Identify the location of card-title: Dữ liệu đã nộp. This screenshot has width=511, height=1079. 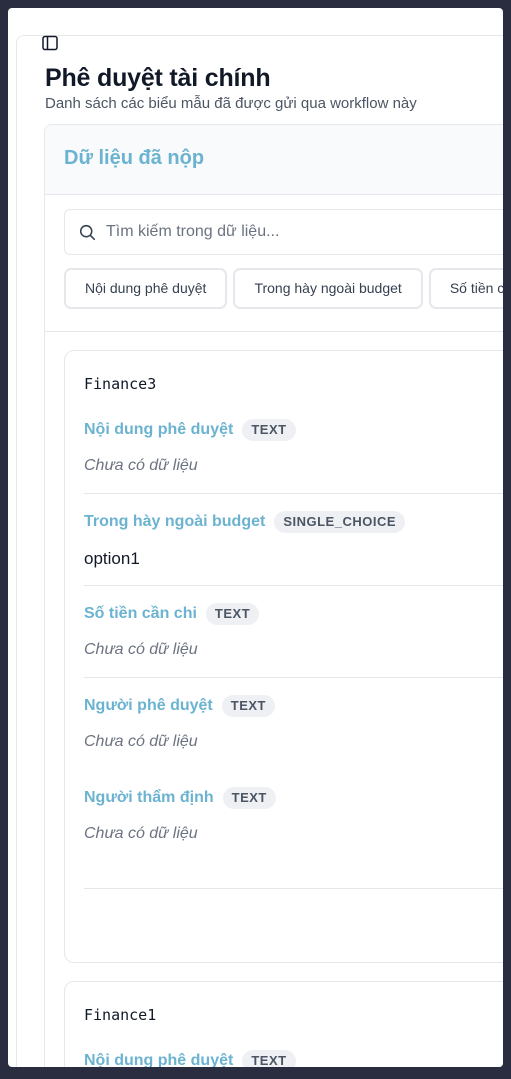
(134, 158).